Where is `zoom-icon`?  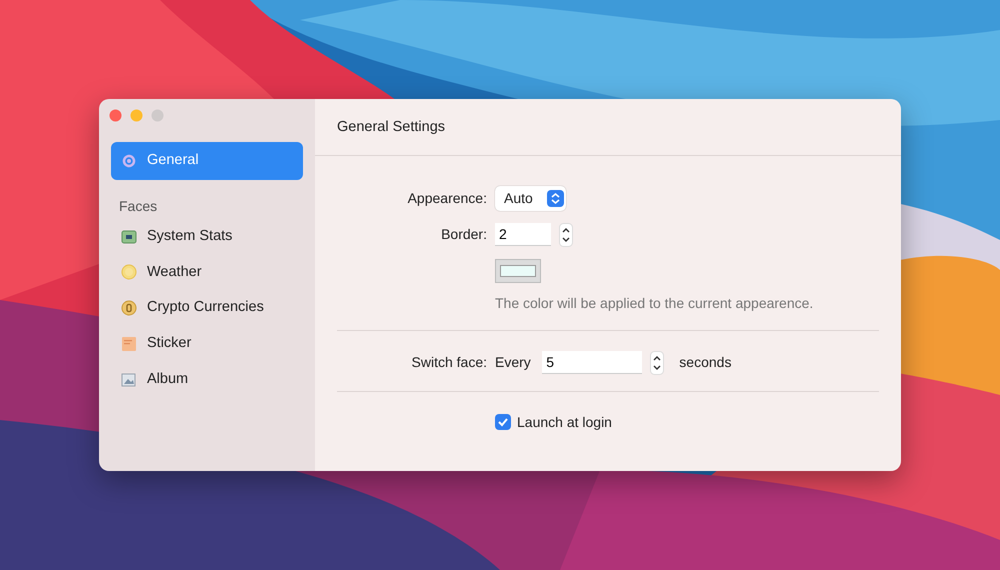
zoom-icon is located at coordinates (157, 115).